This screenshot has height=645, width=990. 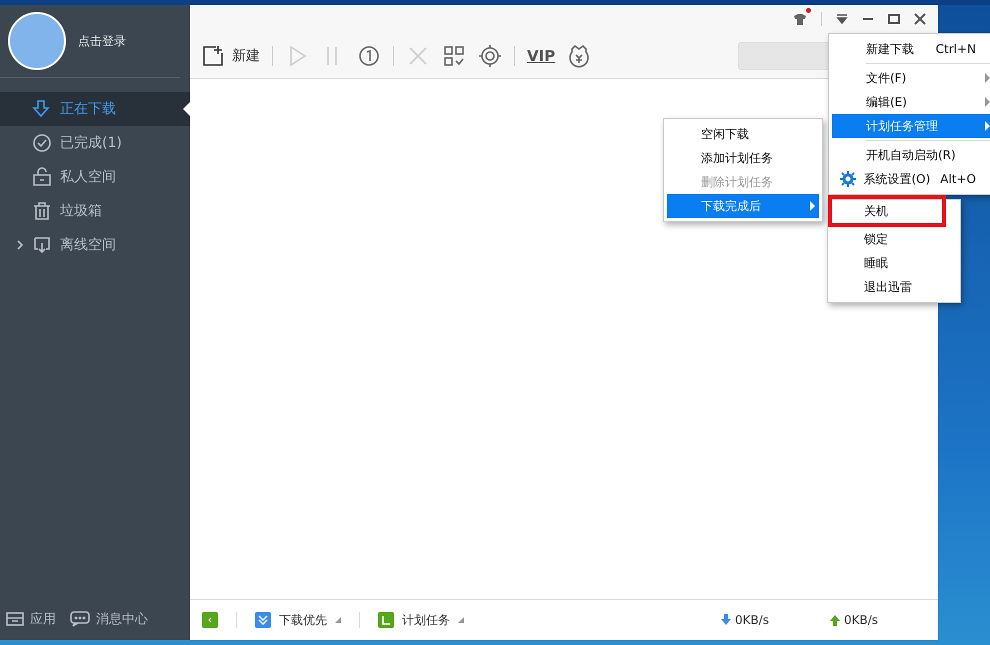 What do you see at coordinates (80, 619) in the screenshot?
I see `chat-bubble-icon` at bounding box center [80, 619].